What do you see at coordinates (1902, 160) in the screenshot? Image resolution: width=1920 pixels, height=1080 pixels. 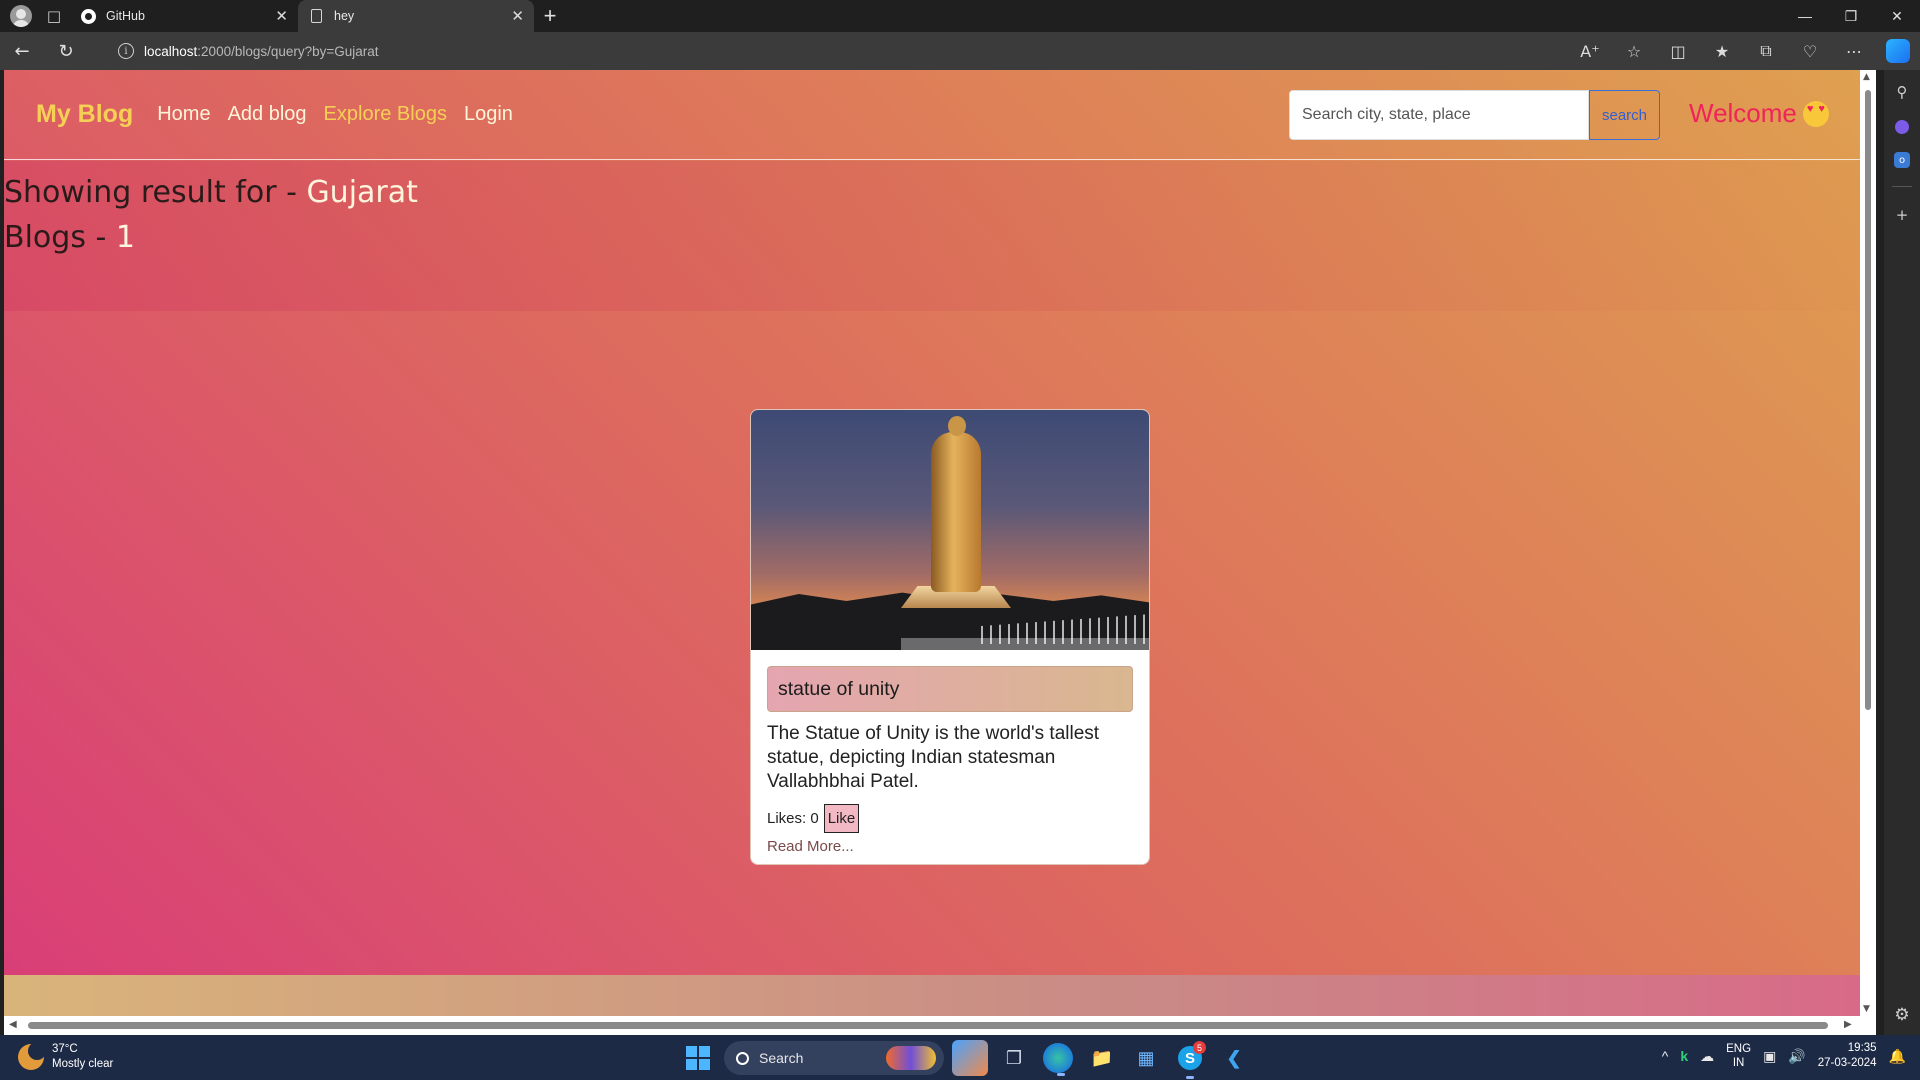 I see `outlook-icon: o` at bounding box center [1902, 160].